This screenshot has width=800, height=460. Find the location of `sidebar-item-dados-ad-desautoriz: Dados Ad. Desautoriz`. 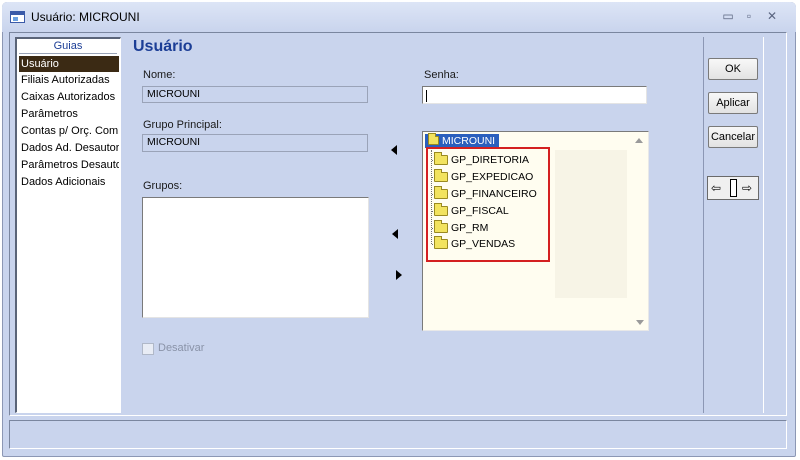

sidebar-item-dados-ad-desautoriz: Dados Ad. Desautoriz is located at coordinates (69, 148).